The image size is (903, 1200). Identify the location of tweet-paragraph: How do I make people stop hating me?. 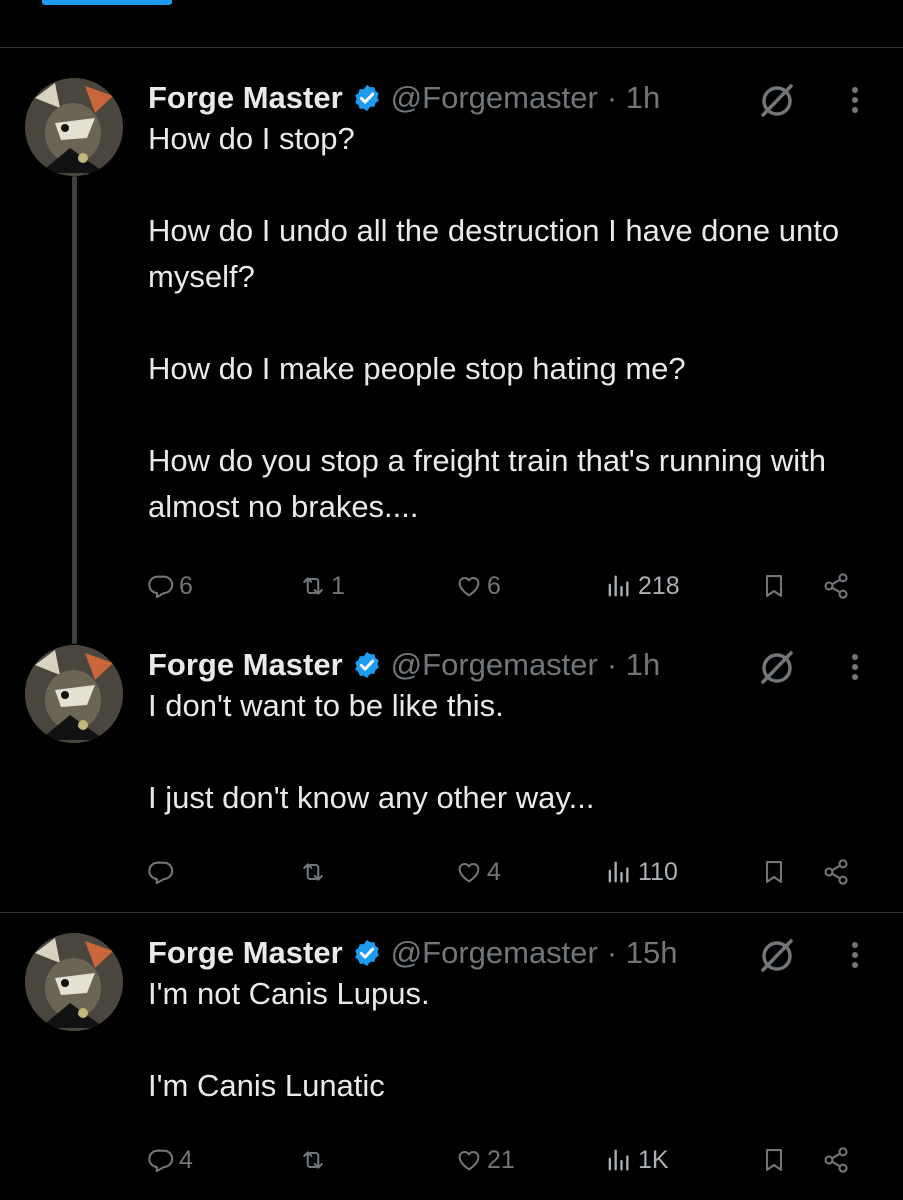
(417, 368).